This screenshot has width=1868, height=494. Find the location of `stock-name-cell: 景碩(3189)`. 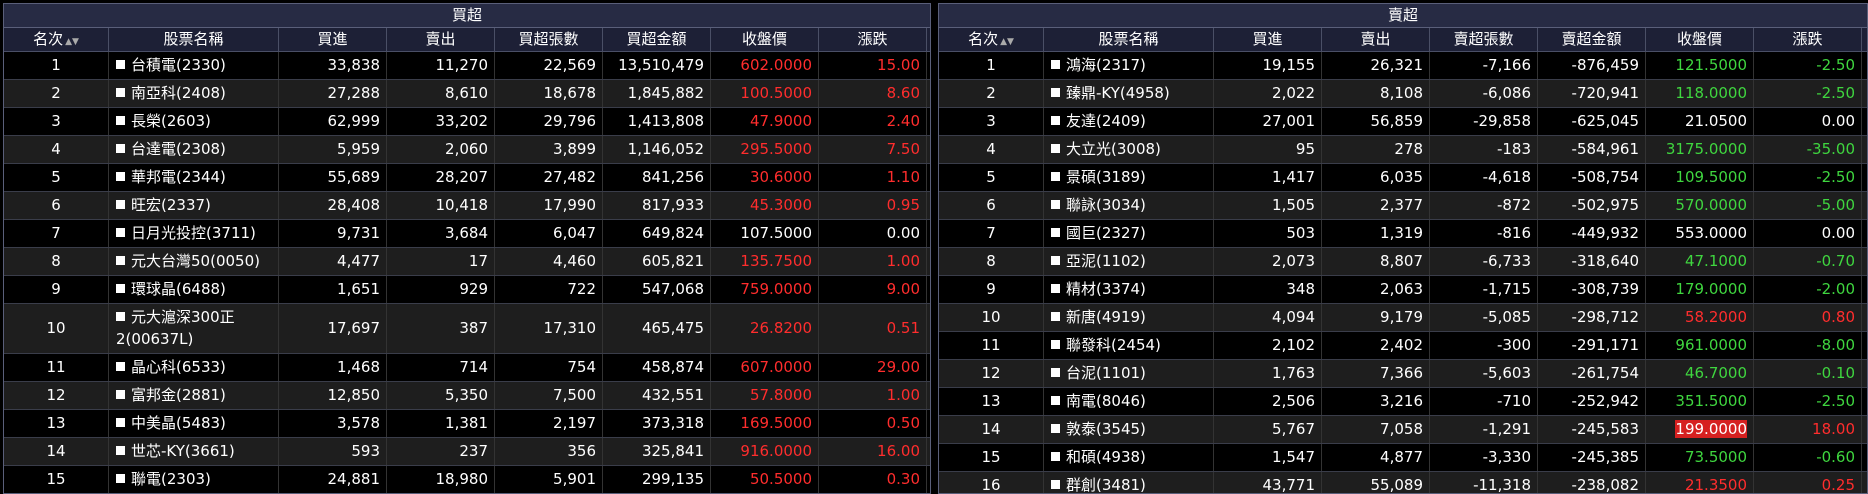

stock-name-cell: 景碩(3189) is located at coordinates (1129, 177).